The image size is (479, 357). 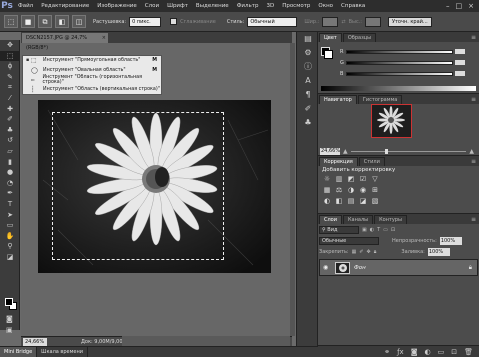 What do you see at coordinates (10, 56) in the screenshot?
I see `rect-marquee-tool-icon: ⬚` at bounding box center [10, 56].